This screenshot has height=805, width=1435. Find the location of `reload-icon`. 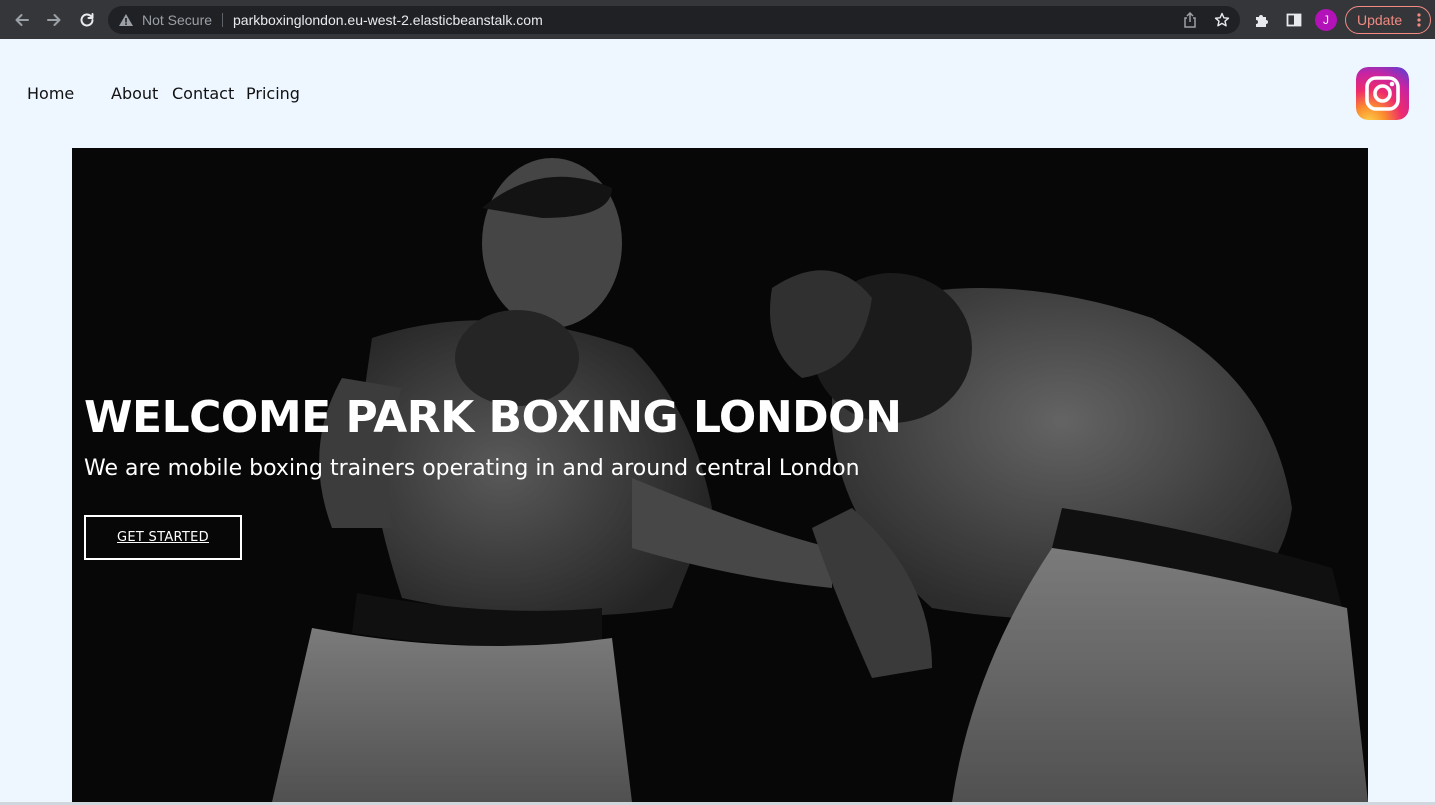

reload-icon is located at coordinates (87, 20).